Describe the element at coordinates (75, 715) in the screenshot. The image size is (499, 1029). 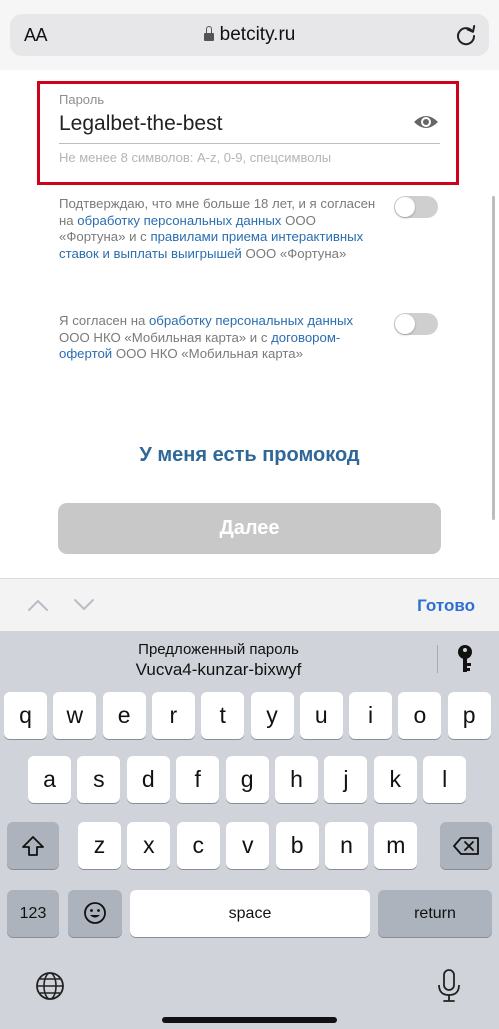
I see `key-w: w` at that location.